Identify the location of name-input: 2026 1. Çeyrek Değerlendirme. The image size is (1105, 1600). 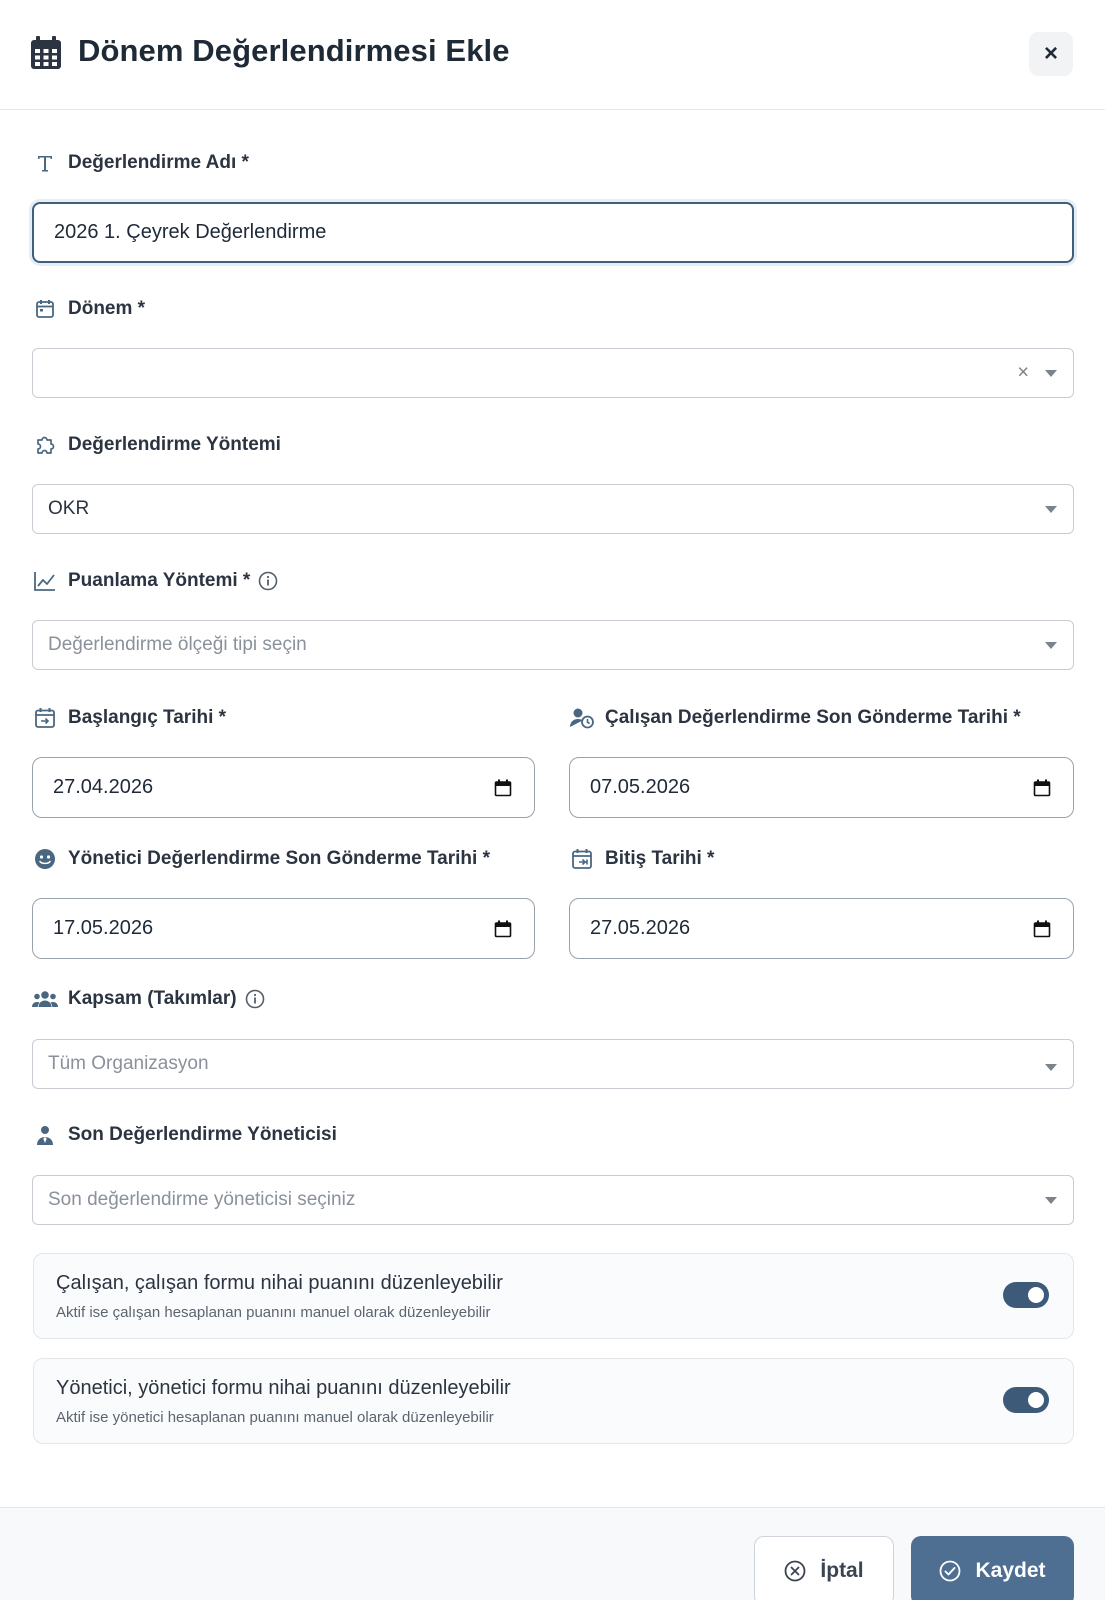
(553, 232).